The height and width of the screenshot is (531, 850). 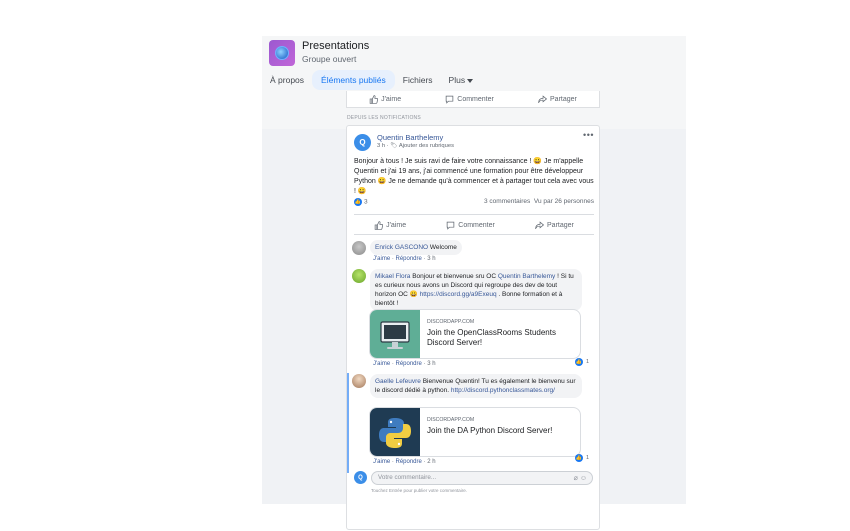 I want to click on post-actions: J'aime Commenter Partager, so click(x=474, y=225).